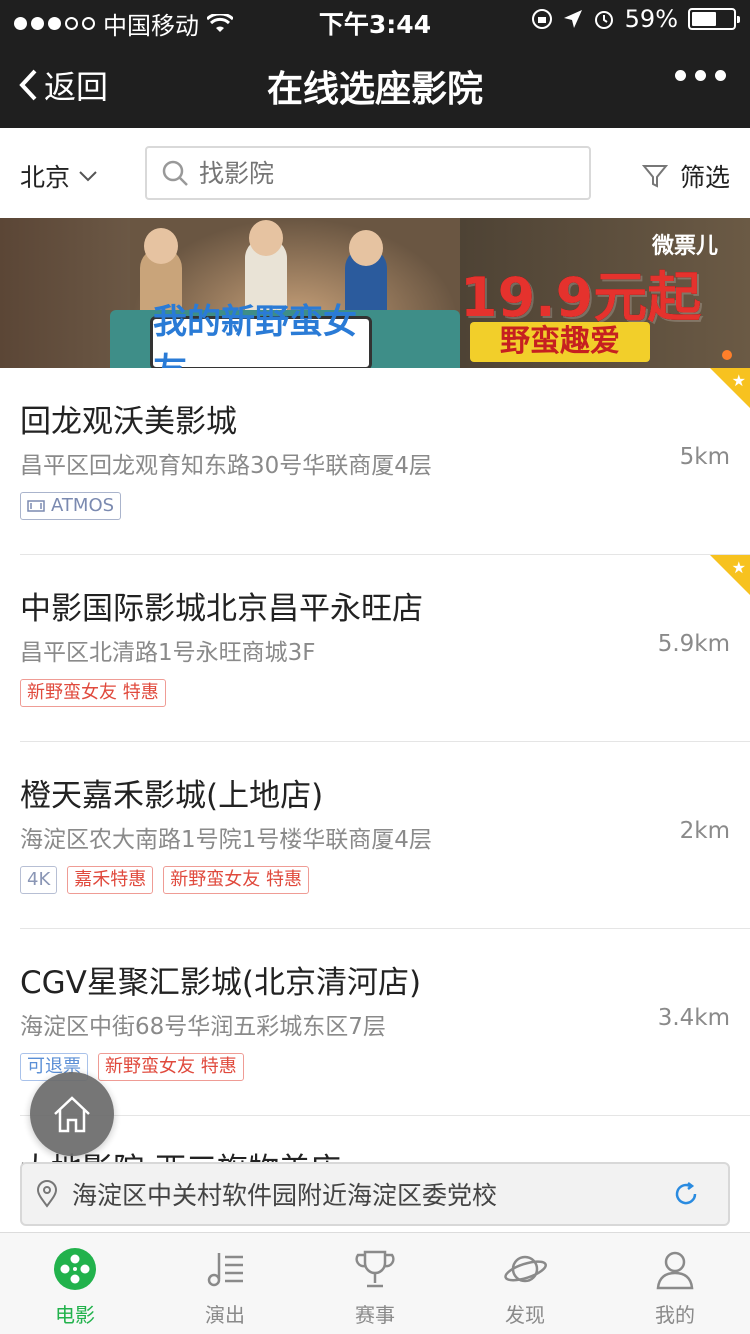  Describe the element at coordinates (704, 177) in the screenshot. I see `filter-label: 筛选` at that location.